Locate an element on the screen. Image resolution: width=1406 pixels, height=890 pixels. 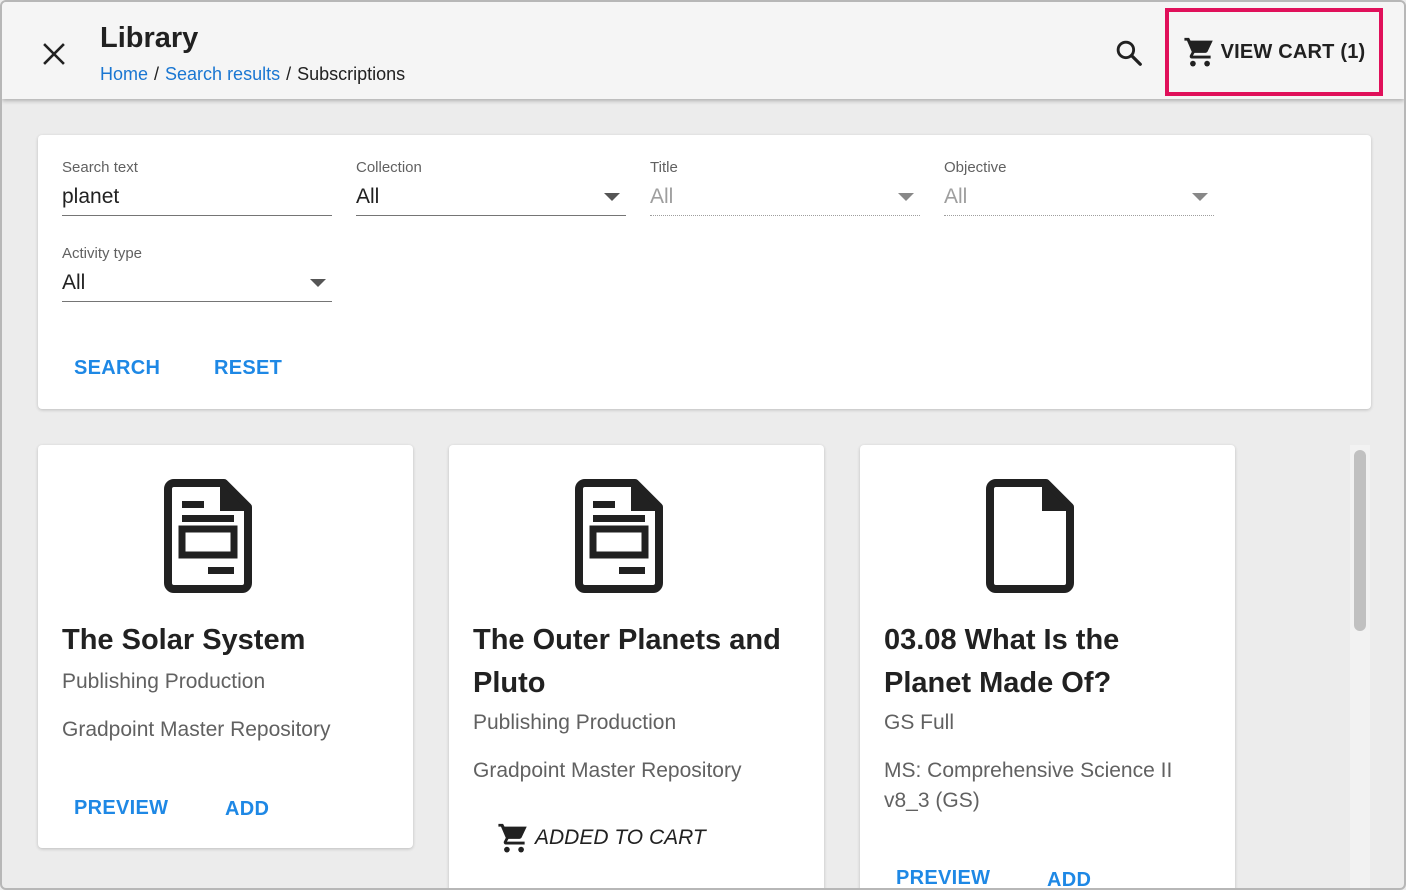
collection-select: Collection All is located at coordinates (491, 187).